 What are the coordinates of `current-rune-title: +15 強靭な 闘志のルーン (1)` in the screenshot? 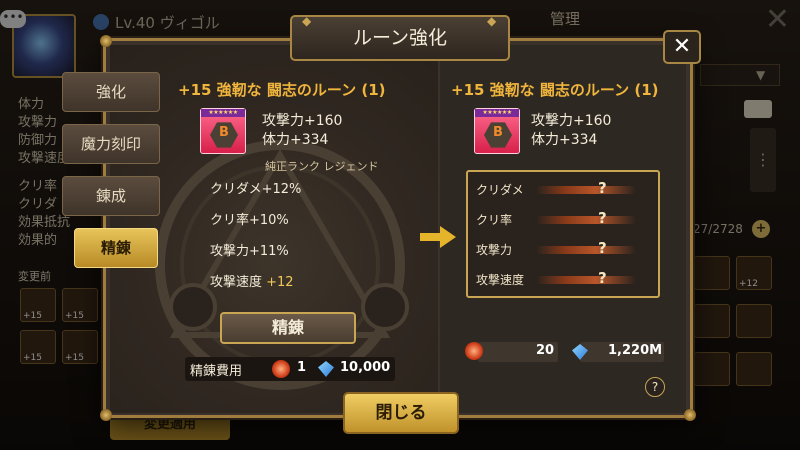 It's located at (282, 90).